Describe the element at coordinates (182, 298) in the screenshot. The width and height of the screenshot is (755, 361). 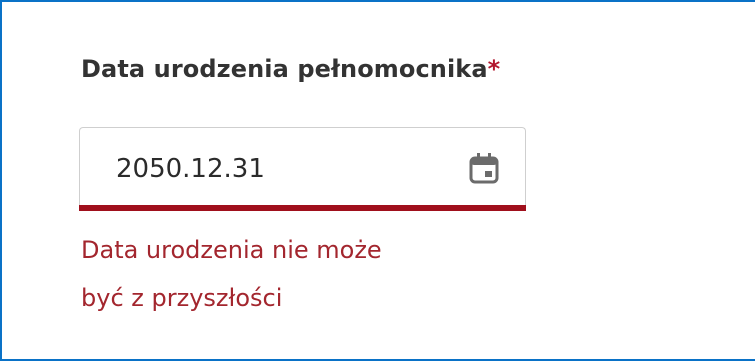
I see `error-line-2: być z przyszłości` at that location.